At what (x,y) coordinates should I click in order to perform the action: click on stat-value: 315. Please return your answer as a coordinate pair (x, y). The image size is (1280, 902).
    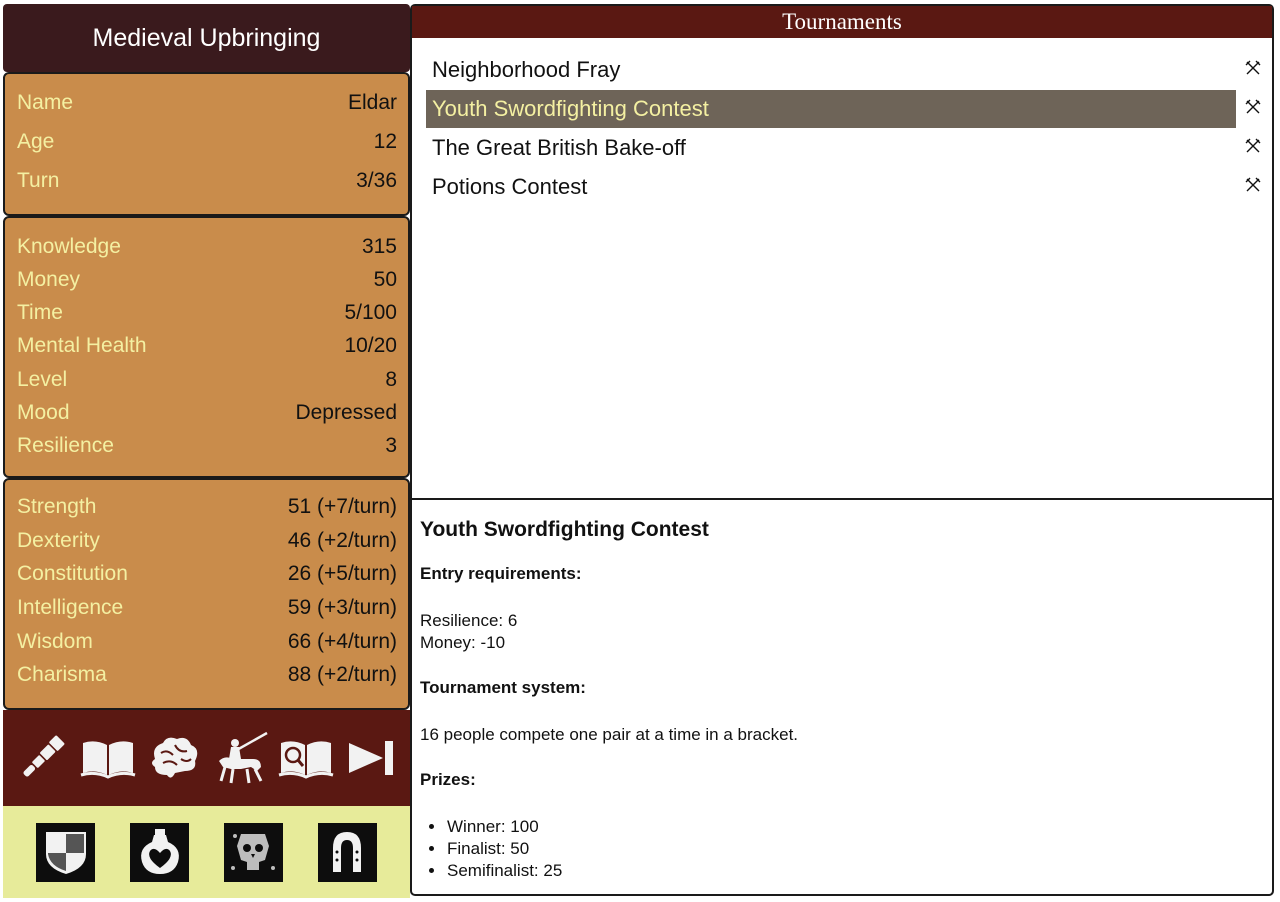
    Looking at the image, I should click on (379, 246).